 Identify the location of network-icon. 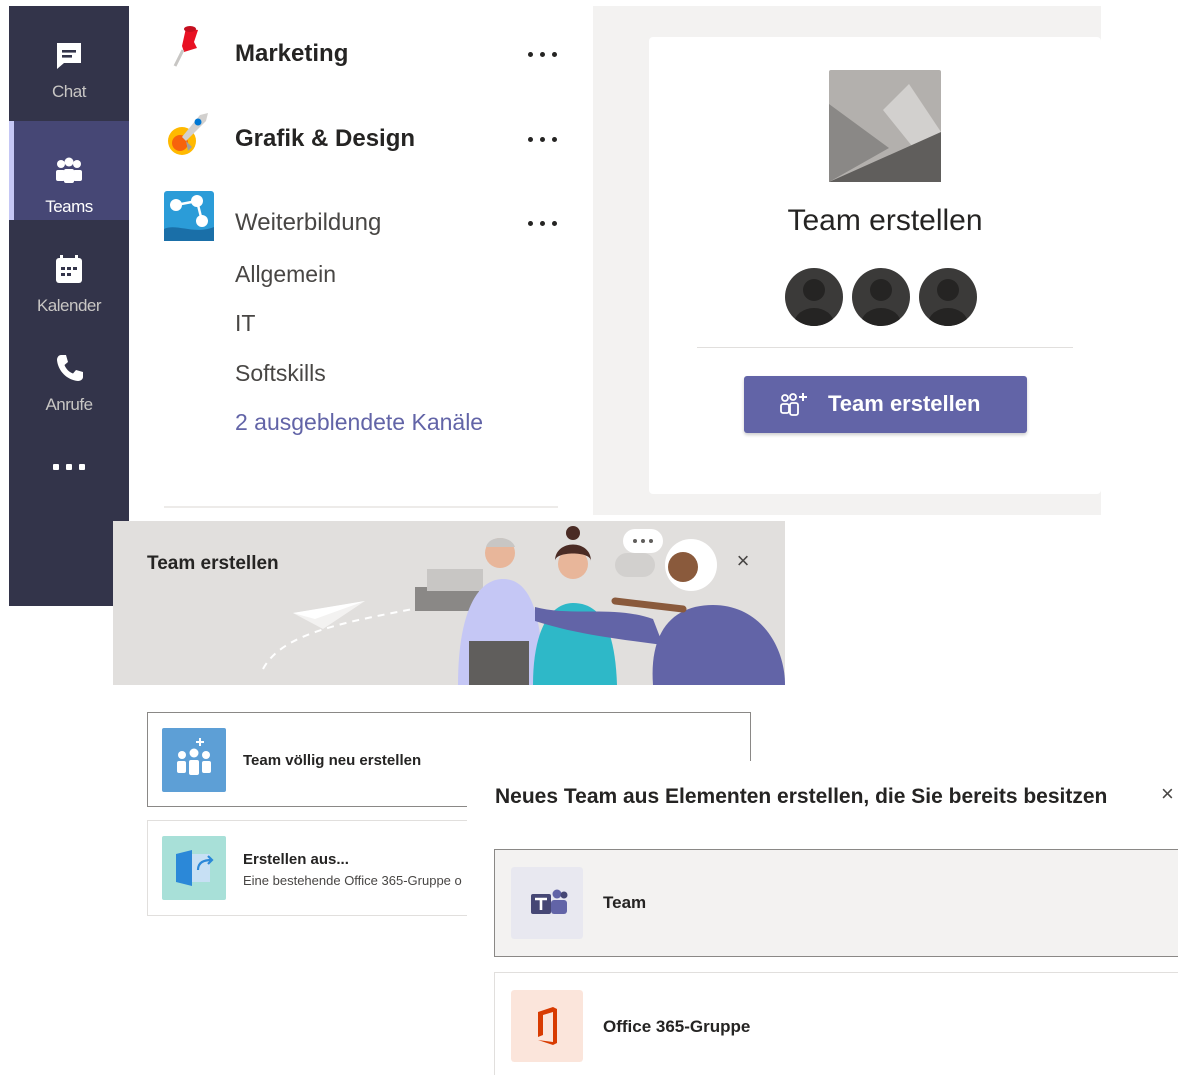
(189, 216).